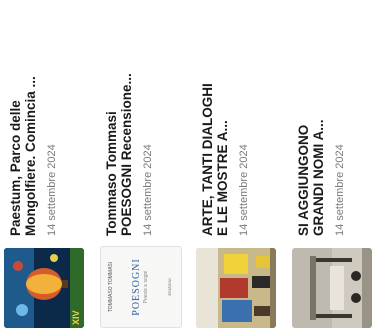 The image size is (382, 336). Describe the element at coordinates (136, 287) in the screenshot. I see `cover-title: POESOGNI` at that location.